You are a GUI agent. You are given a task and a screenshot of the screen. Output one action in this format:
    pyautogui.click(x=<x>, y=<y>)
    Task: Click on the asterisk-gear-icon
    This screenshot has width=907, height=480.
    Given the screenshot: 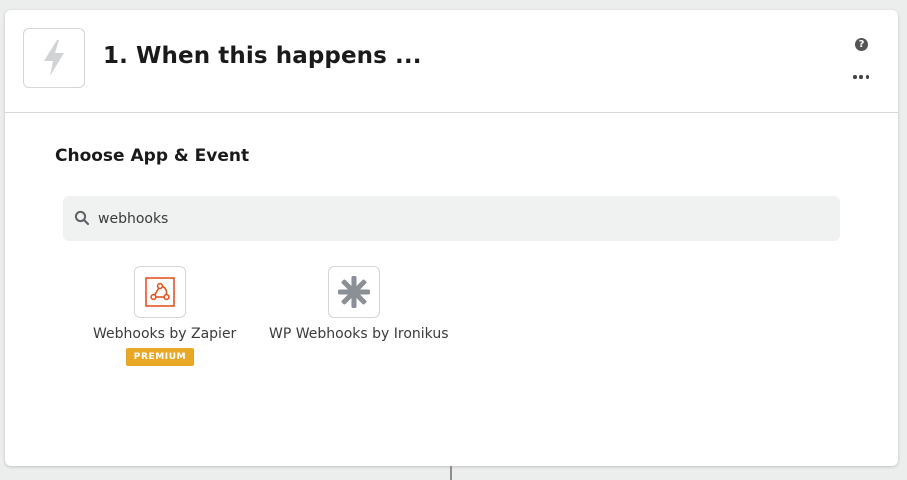 What is the action you would take?
    pyautogui.click(x=354, y=292)
    